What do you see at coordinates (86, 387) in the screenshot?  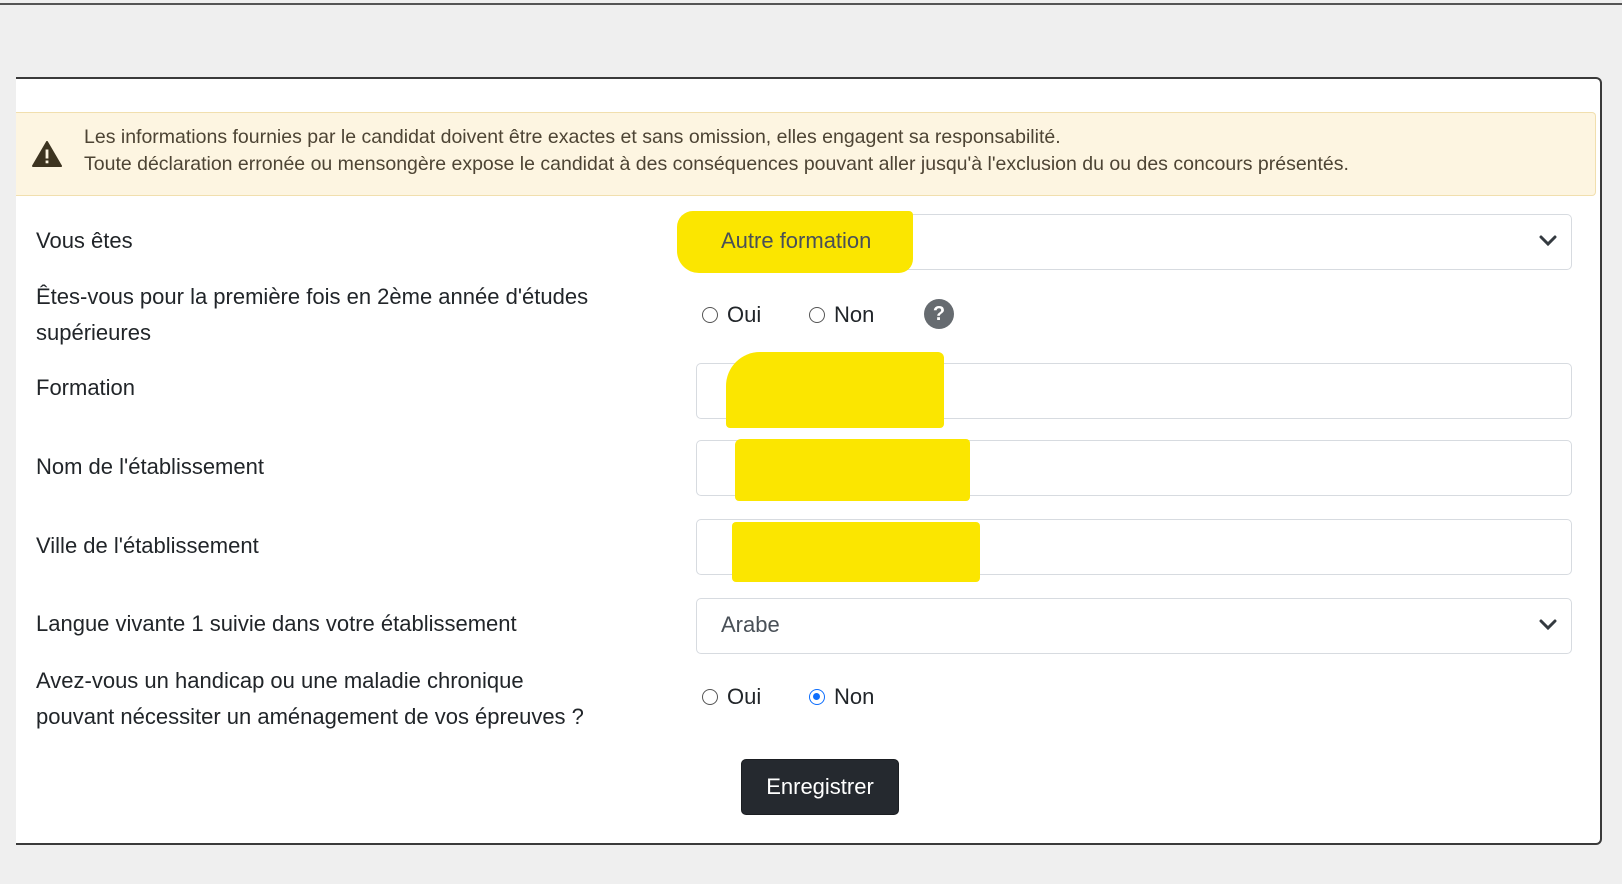 I see `formation-label: Formation` at bounding box center [86, 387].